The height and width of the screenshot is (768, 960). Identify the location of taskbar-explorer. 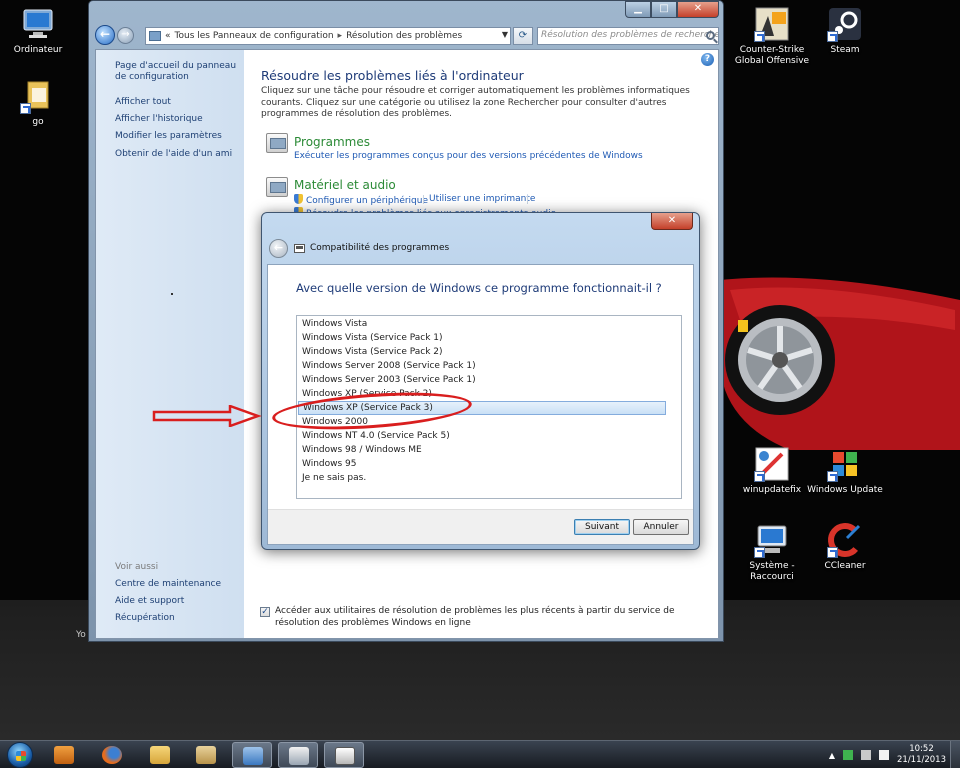
(160, 755).